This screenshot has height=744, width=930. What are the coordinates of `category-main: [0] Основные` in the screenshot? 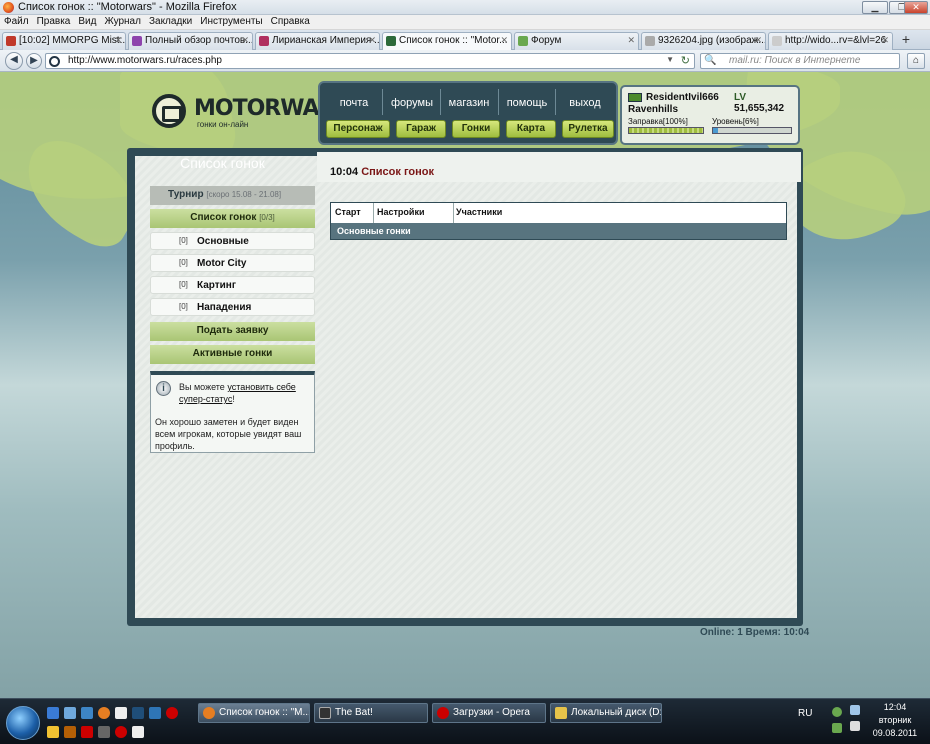 It's located at (232, 241).